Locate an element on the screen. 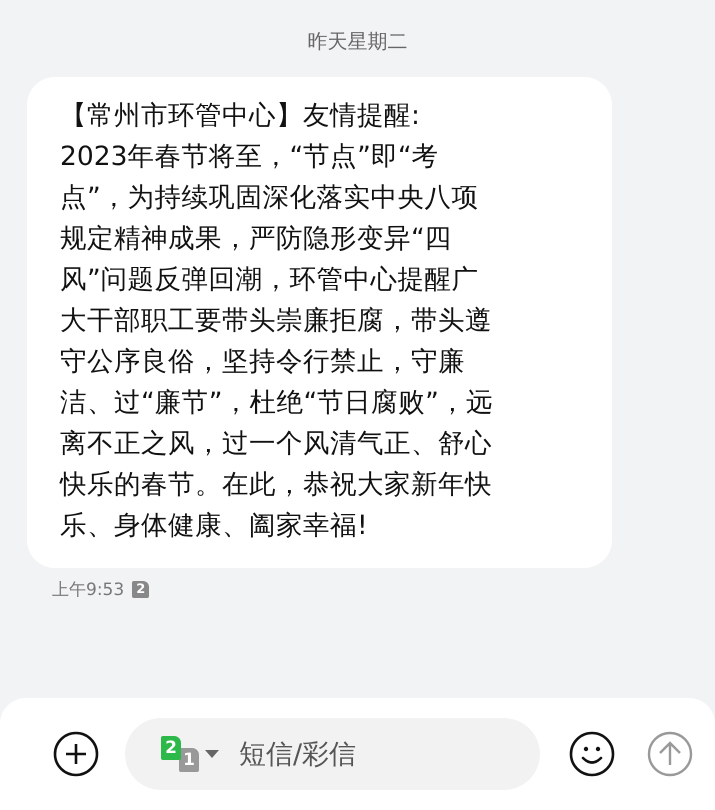 The height and width of the screenshot is (810, 715). caret-icon is located at coordinates (212, 754).